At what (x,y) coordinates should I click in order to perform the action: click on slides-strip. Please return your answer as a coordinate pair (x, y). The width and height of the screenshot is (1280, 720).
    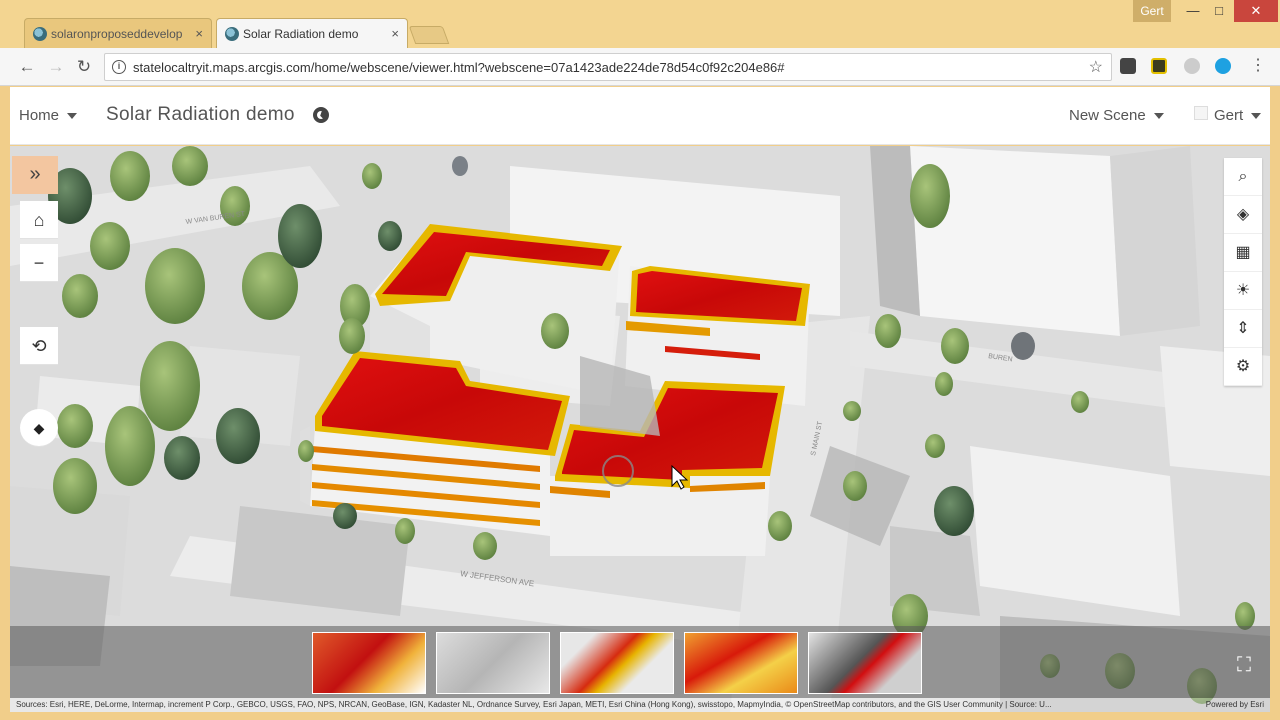
    Looking at the image, I should click on (640, 662).